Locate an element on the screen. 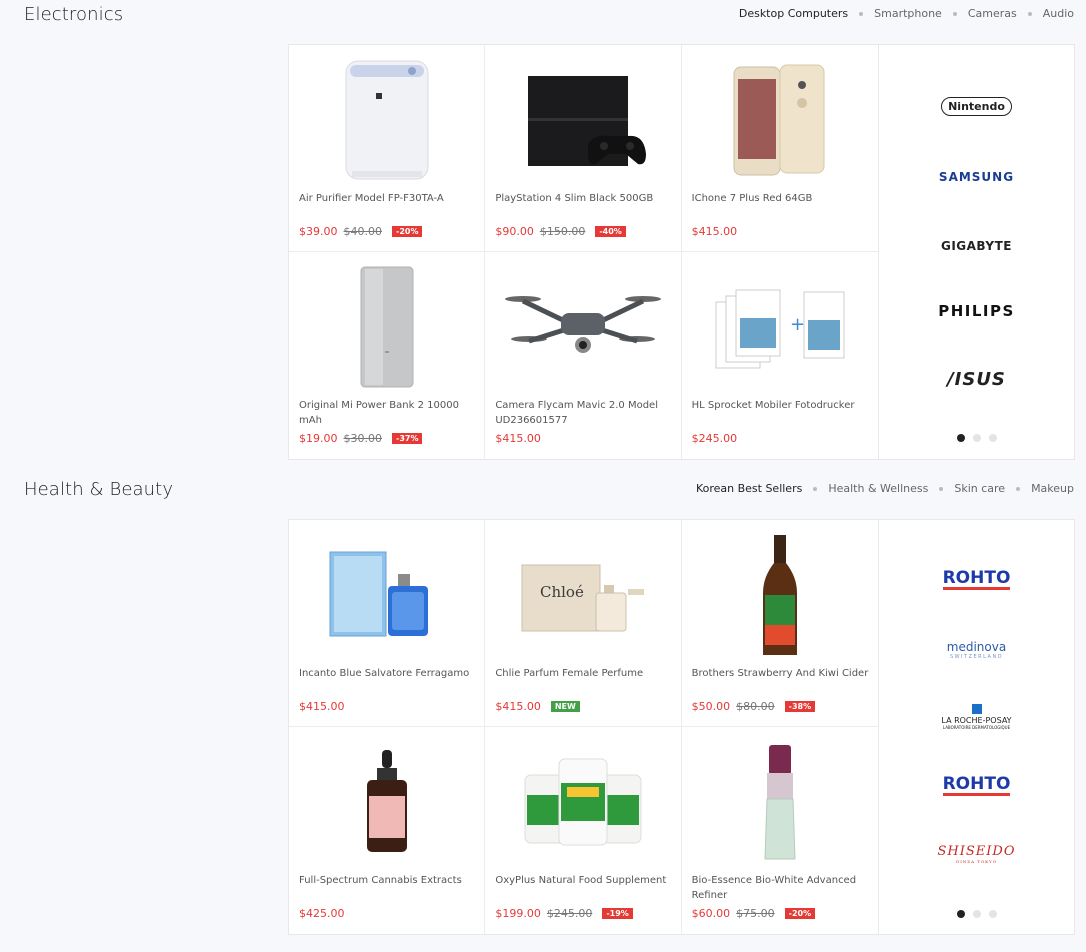  product-name: OxyPlus Natural Food Supplement is located at coordinates (583, 880).